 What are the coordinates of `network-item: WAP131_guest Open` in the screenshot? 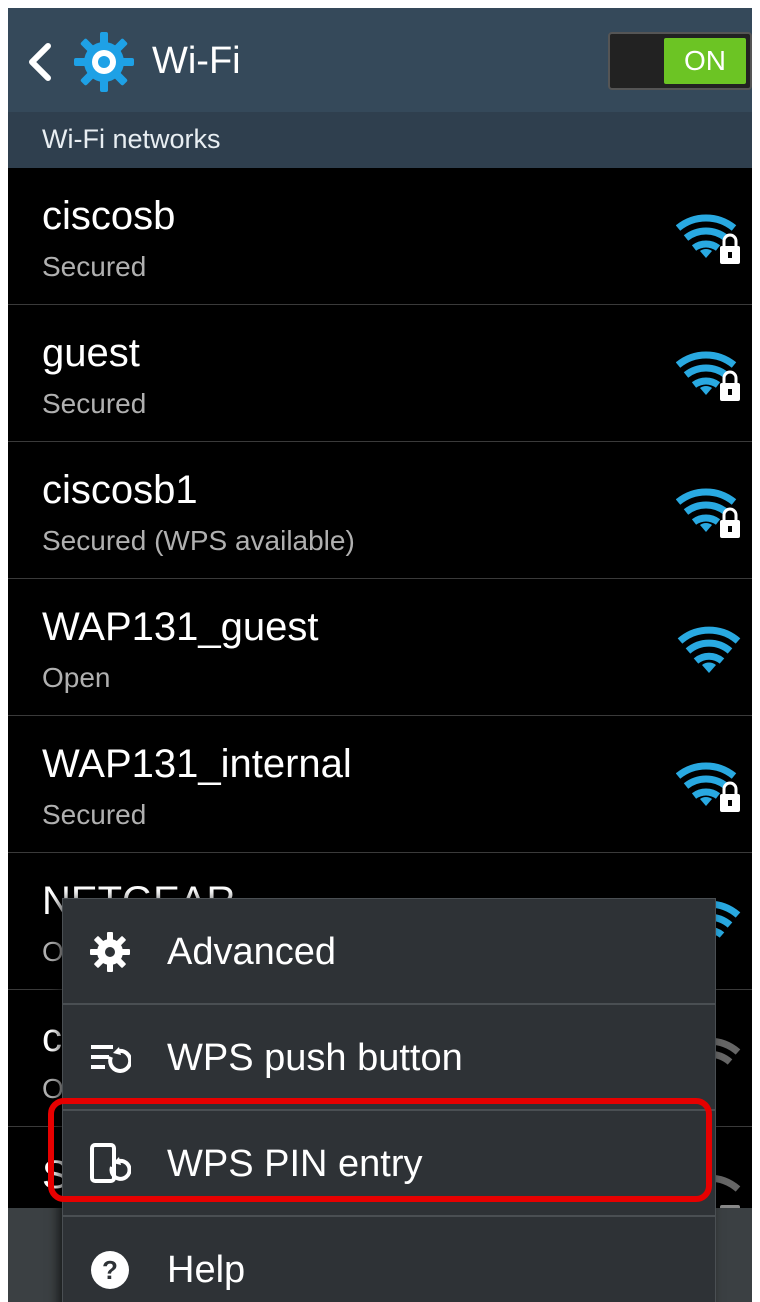 It's located at (380, 647).